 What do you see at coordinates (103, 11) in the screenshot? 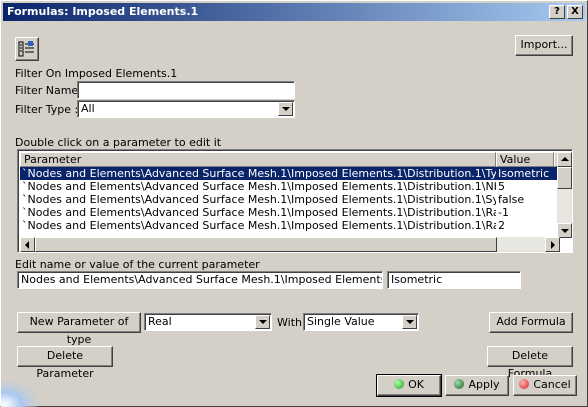
I see `window-title: Formulas: Imposed Elements.1` at bounding box center [103, 11].